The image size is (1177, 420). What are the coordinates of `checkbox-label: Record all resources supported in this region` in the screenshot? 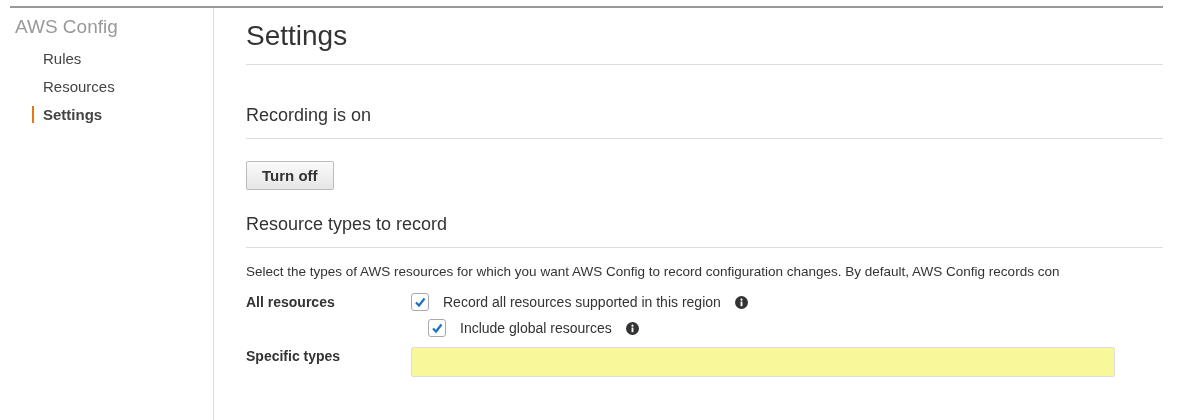 It's located at (582, 302).